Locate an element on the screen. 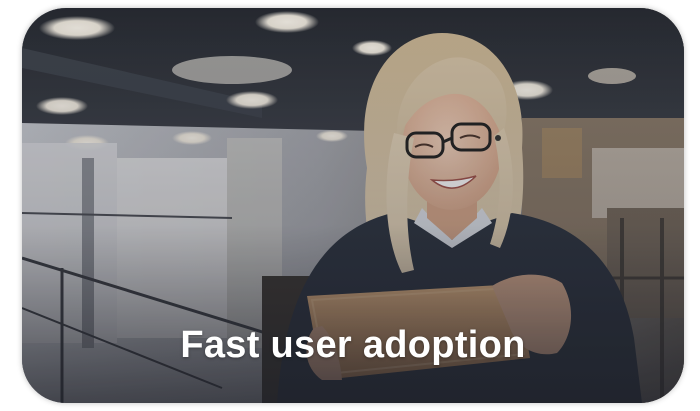  card-caption: Fast user adoption is located at coordinates (353, 345).